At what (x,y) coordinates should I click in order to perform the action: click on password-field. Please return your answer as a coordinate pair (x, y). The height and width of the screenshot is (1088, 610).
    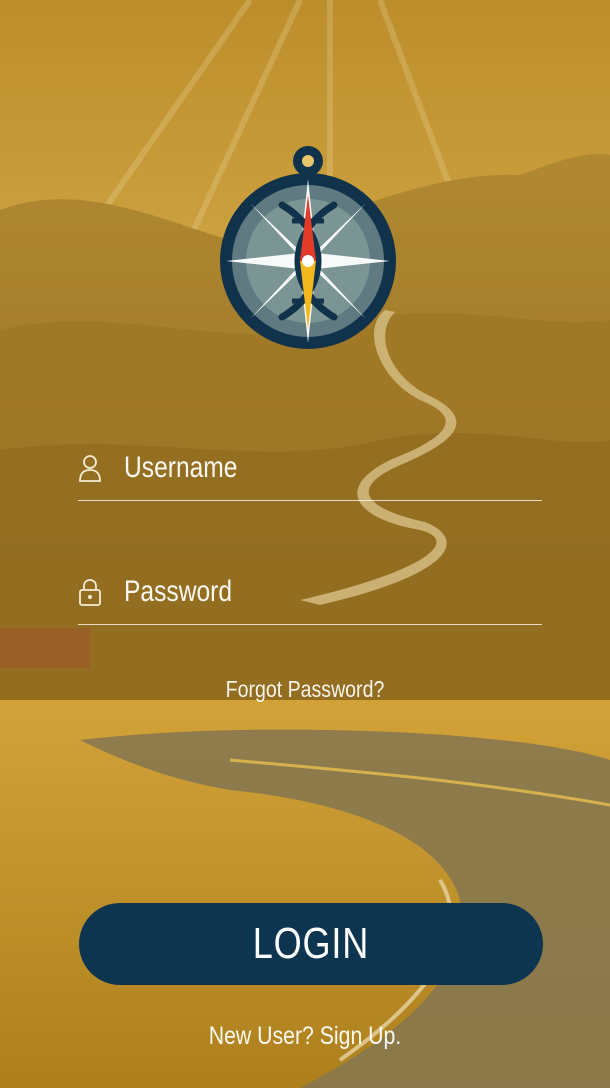
    Looking at the image, I should click on (310, 595).